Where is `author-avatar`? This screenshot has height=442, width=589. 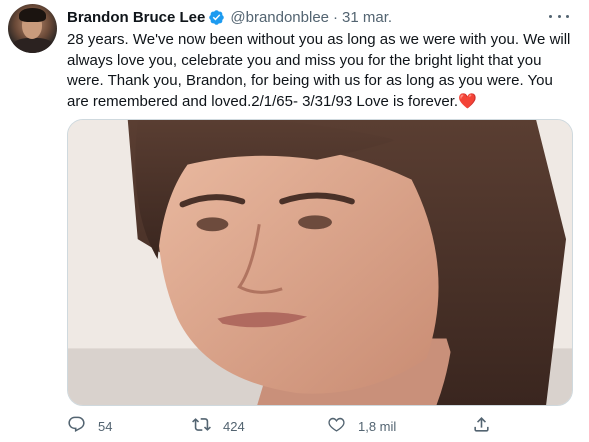
author-avatar is located at coordinates (32, 28).